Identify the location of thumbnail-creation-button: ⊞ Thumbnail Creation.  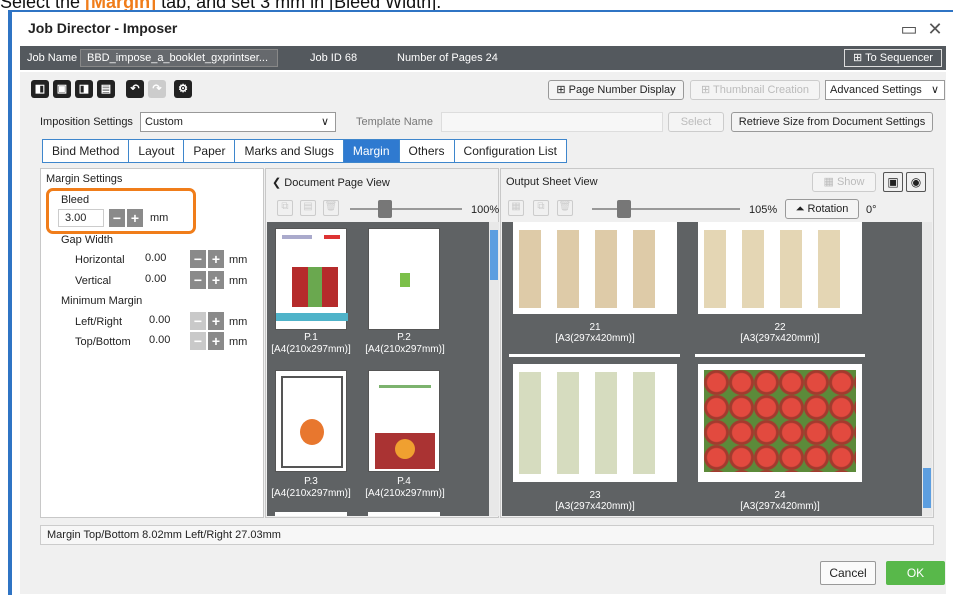
(755, 90).